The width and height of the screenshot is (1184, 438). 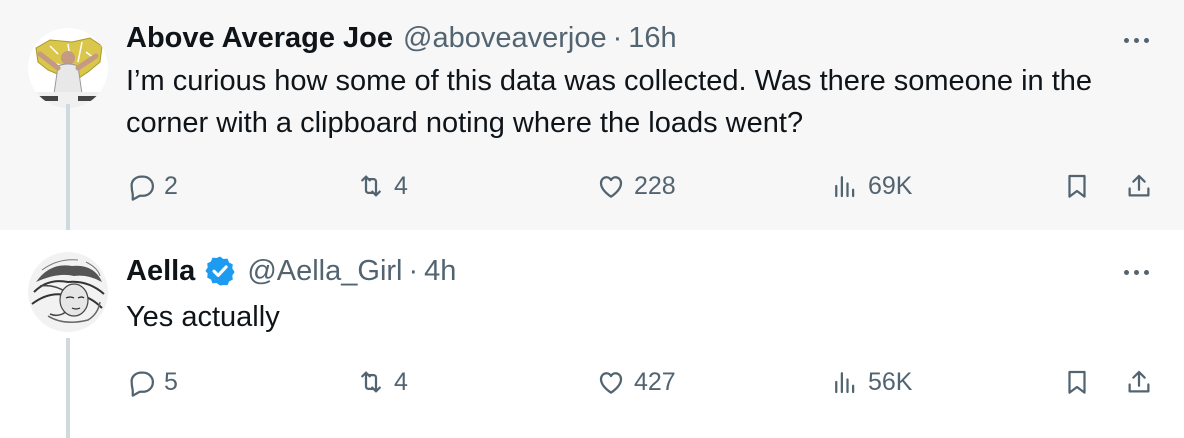 What do you see at coordinates (655, 381) in the screenshot?
I see `like-count: 427` at bounding box center [655, 381].